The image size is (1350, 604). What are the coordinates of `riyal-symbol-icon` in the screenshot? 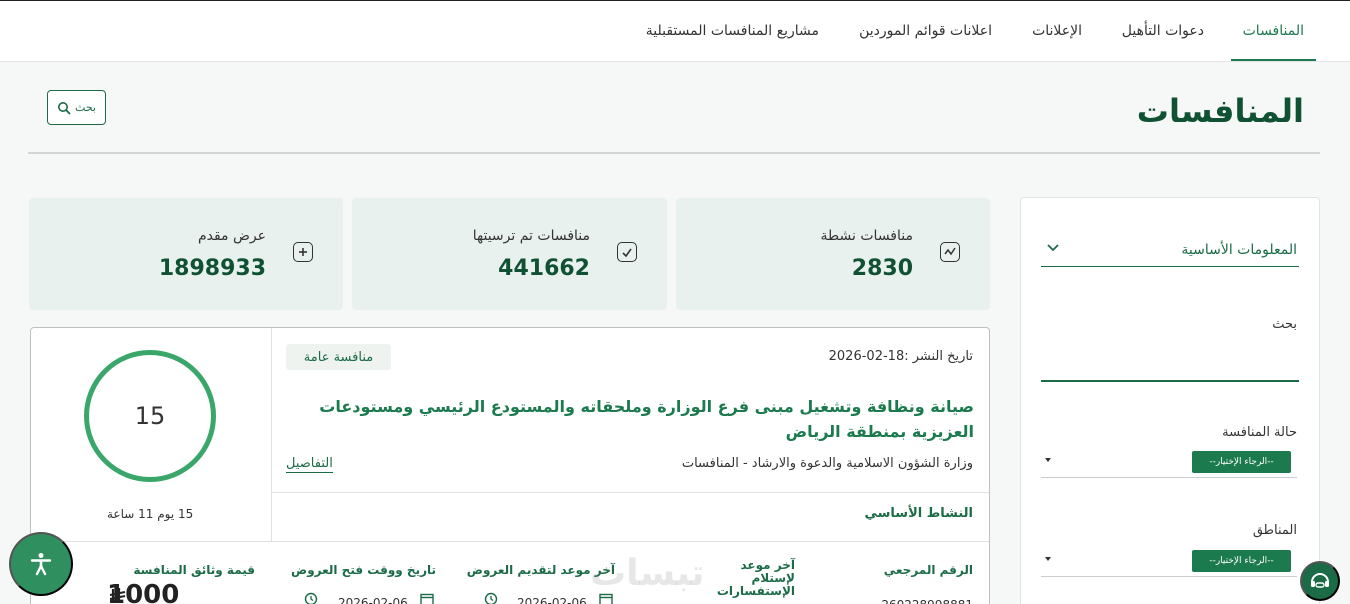 It's located at (117, 595).